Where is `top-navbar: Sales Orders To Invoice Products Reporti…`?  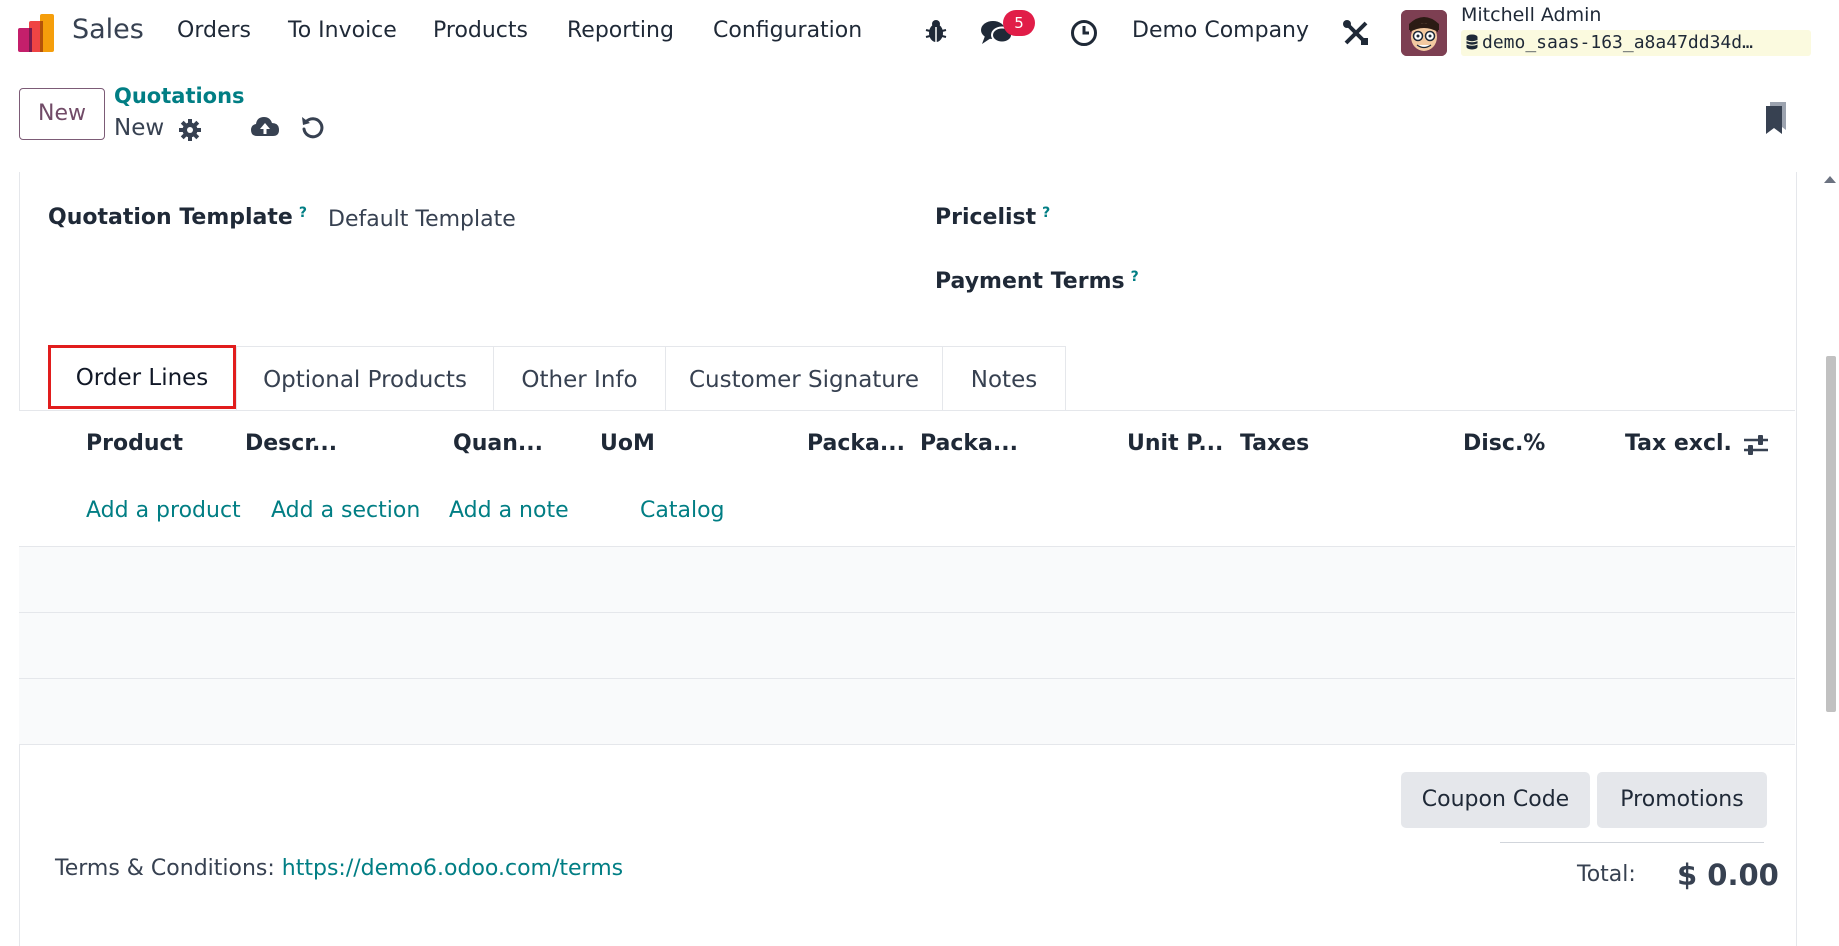
top-navbar: Sales Orders To Invoice Products Reporti… is located at coordinates (919, 33).